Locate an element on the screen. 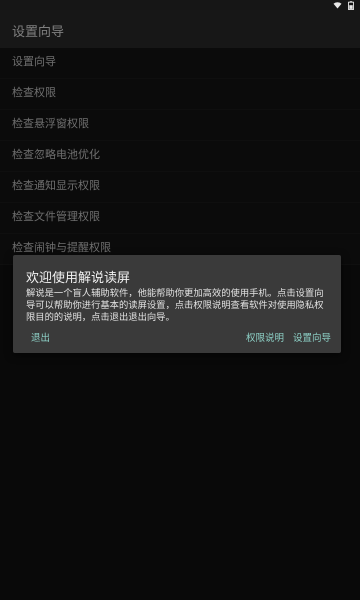 The width and height of the screenshot is (360, 600). wifi-icon is located at coordinates (337, 5).